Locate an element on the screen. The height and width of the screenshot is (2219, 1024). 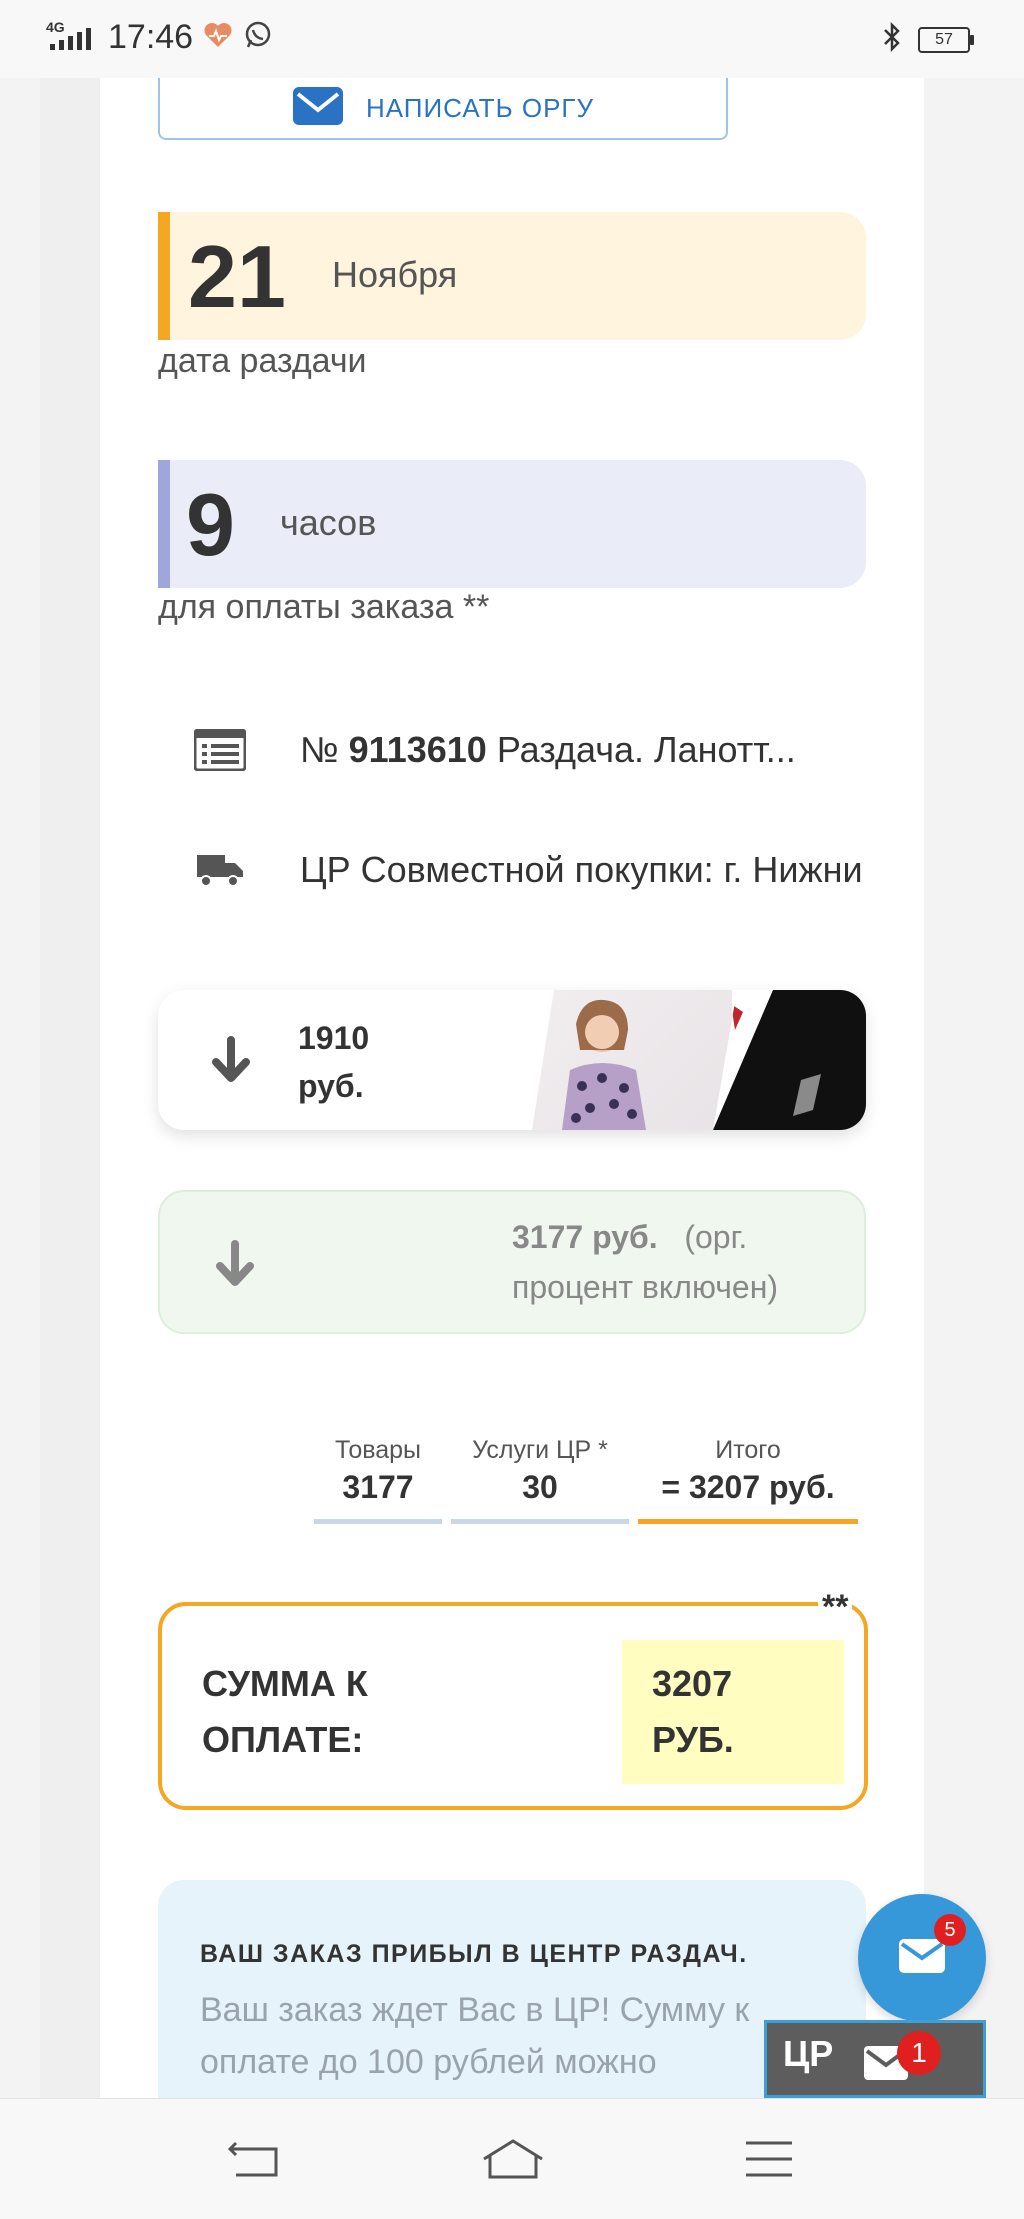
battery-icon: 57 is located at coordinates (946, 39).